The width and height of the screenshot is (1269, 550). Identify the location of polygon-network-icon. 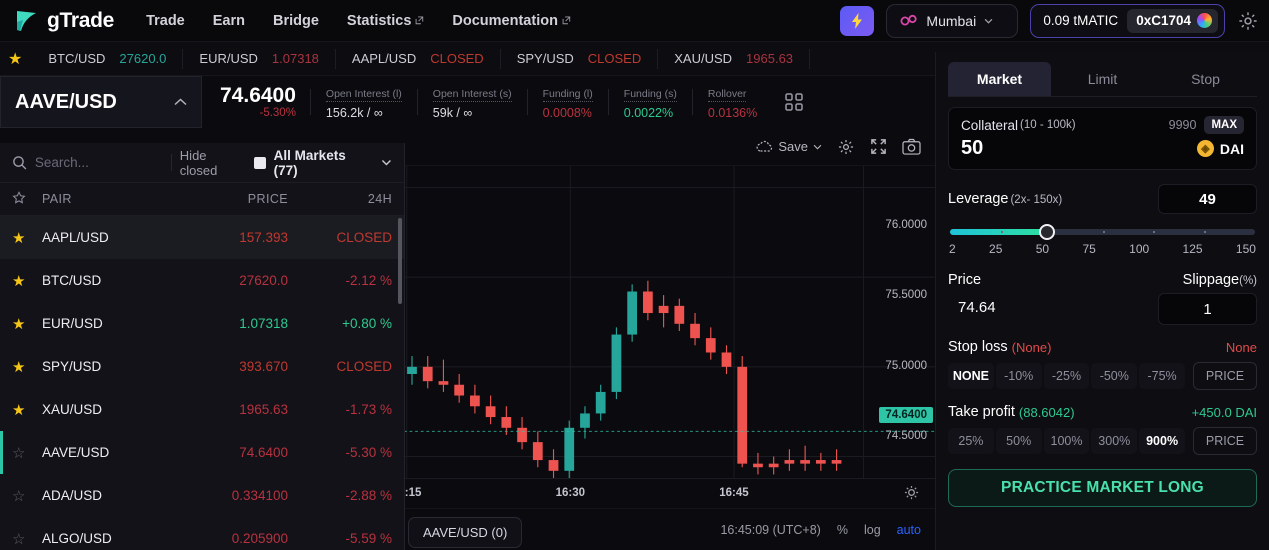
(909, 19).